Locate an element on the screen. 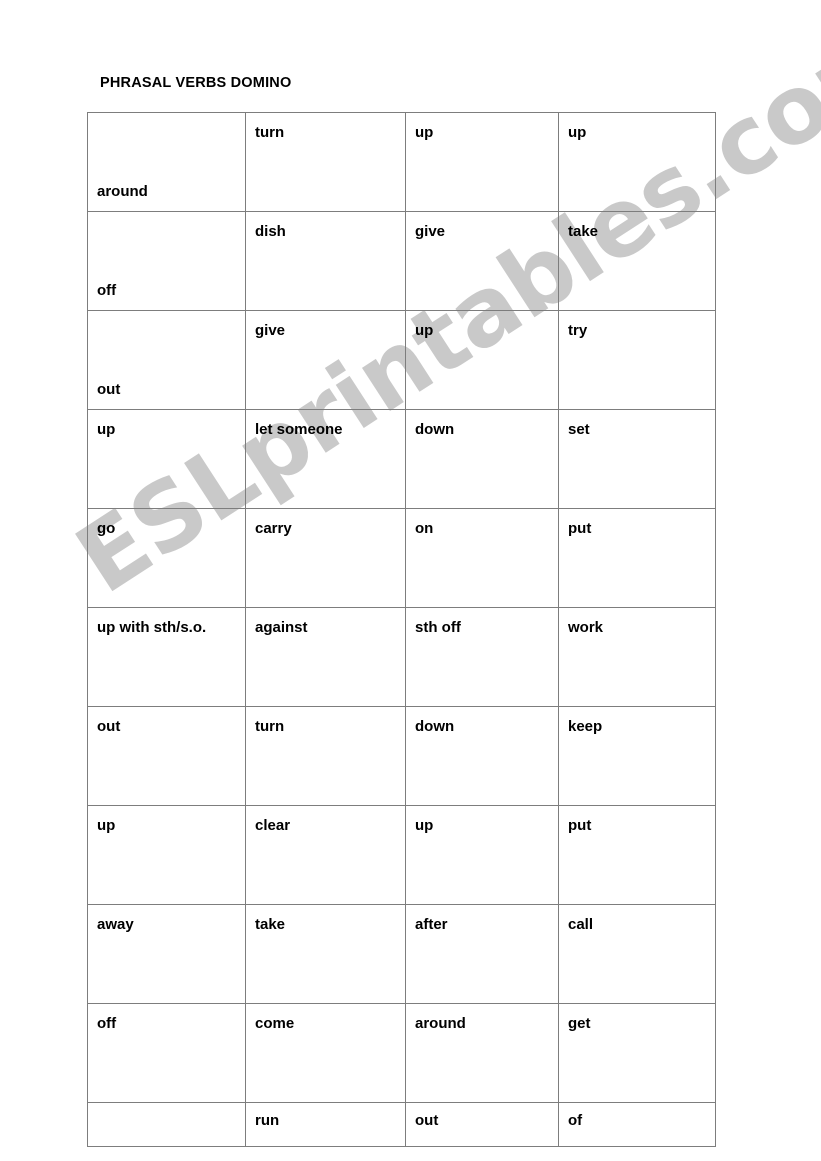  domino-cell: clear is located at coordinates (325, 855).